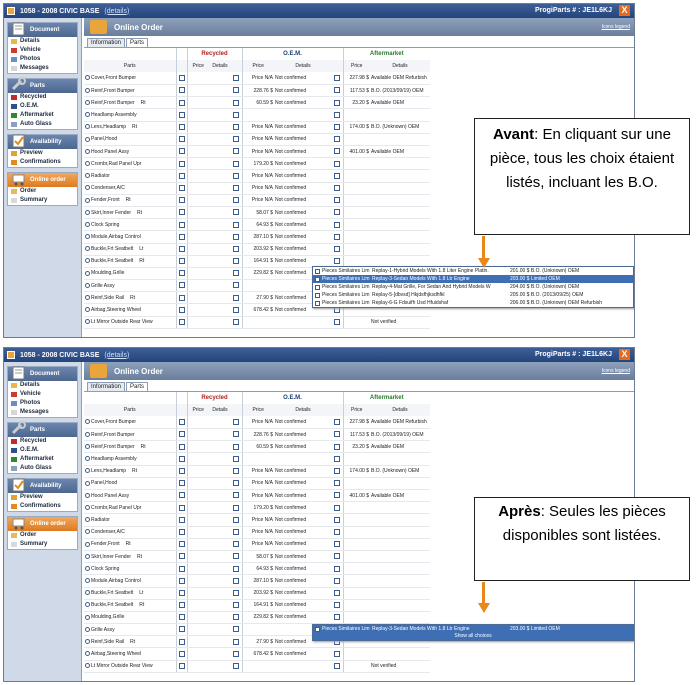 This screenshot has width=698, height=685. What do you see at coordinates (42, 506) in the screenshot?
I see `sidebar-item-confirmations: Confirmations` at bounding box center [42, 506].